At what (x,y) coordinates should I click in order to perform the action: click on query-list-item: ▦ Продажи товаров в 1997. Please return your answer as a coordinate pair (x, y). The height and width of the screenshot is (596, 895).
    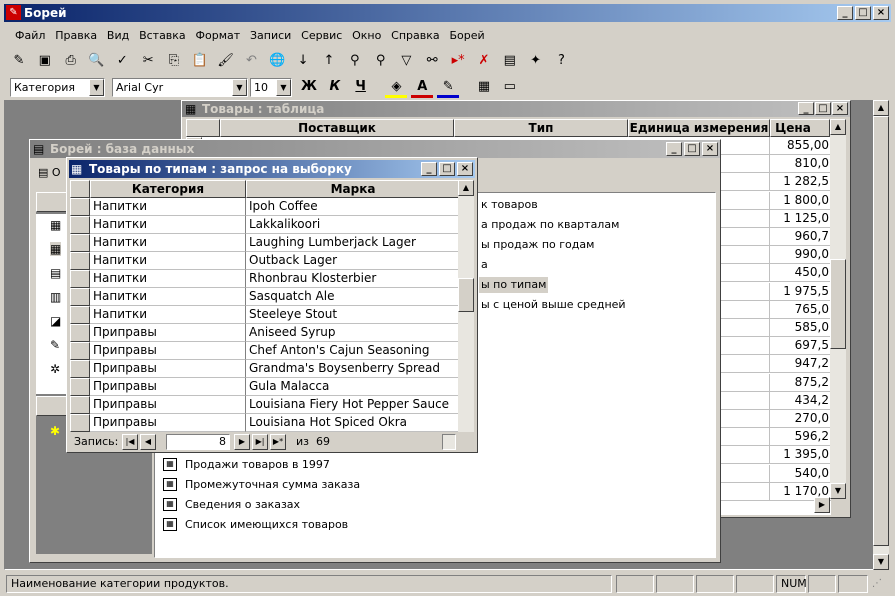
    Looking at the image, I should click on (245, 465).